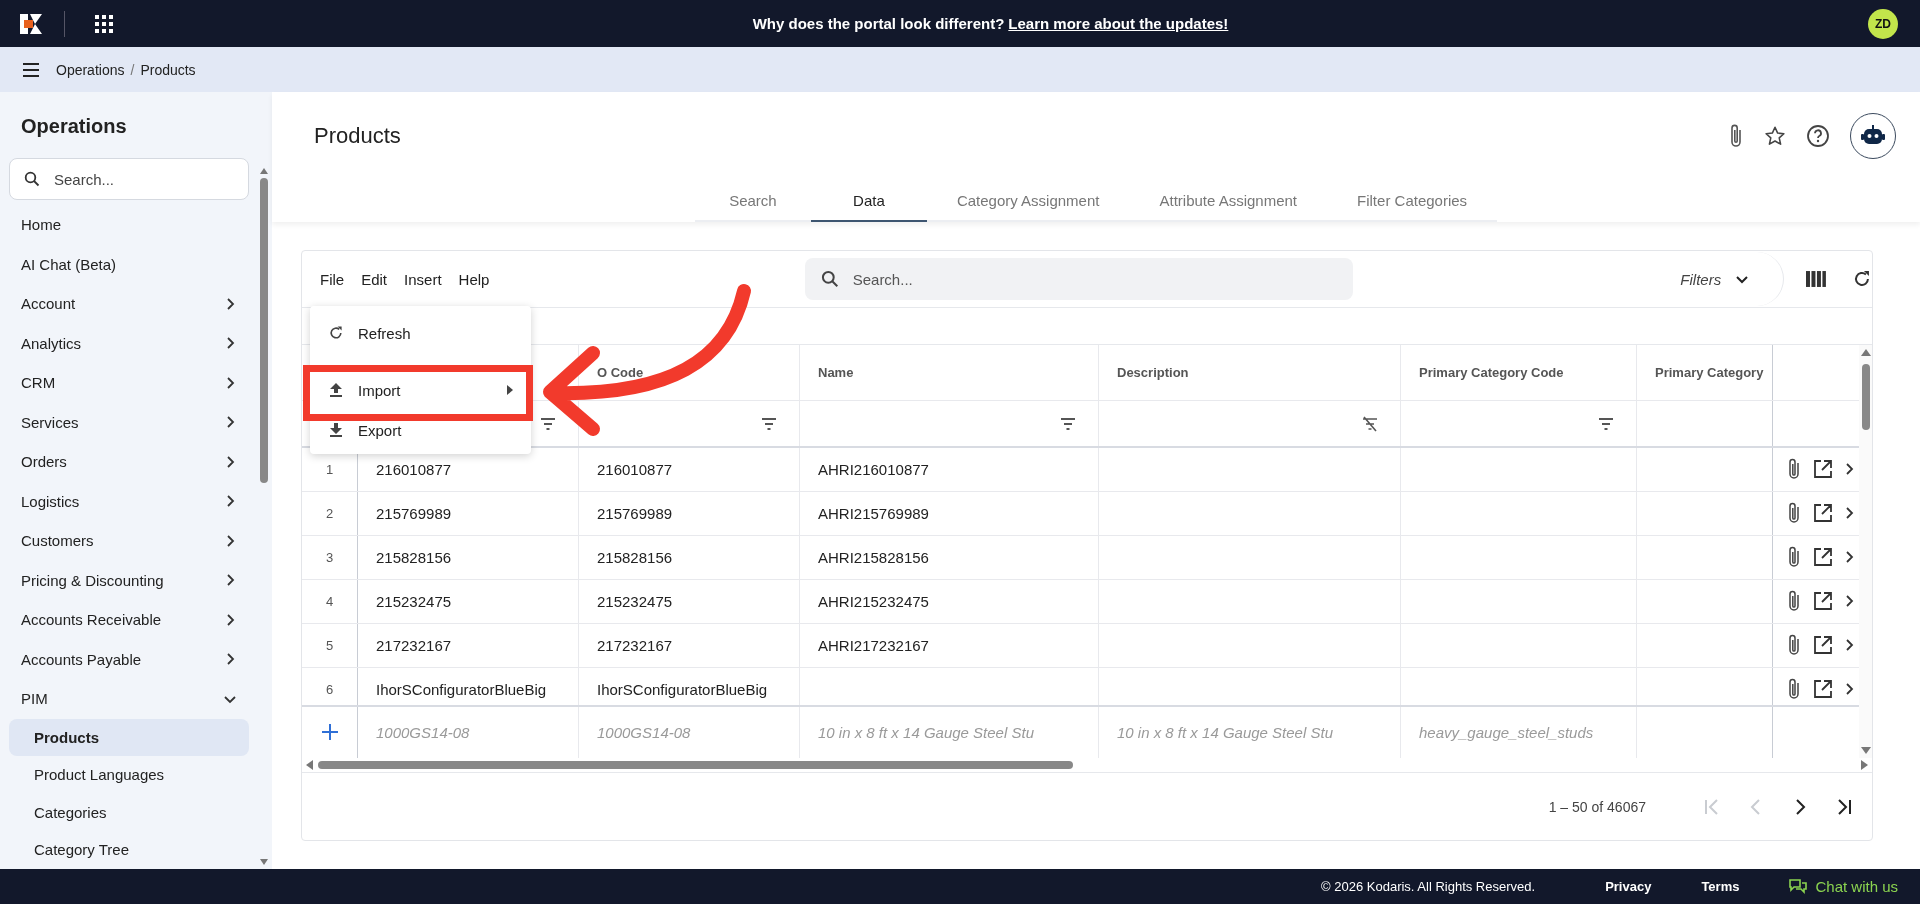 This screenshot has height=904, width=1920. What do you see at coordinates (1028, 201) in the screenshot?
I see `tab: Category Assignment` at bounding box center [1028, 201].